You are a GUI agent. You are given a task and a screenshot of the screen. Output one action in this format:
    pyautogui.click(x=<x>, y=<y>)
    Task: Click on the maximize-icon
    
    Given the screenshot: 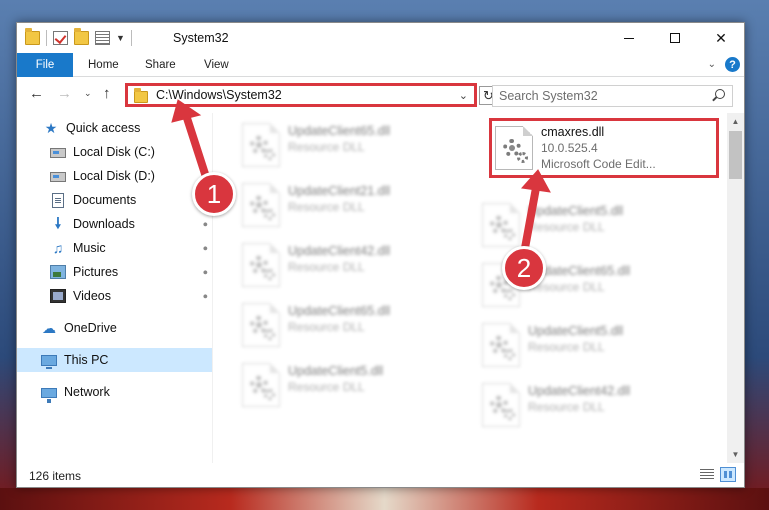 What is the action you would take?
    pyautogui.click(x=675, y=38)
    